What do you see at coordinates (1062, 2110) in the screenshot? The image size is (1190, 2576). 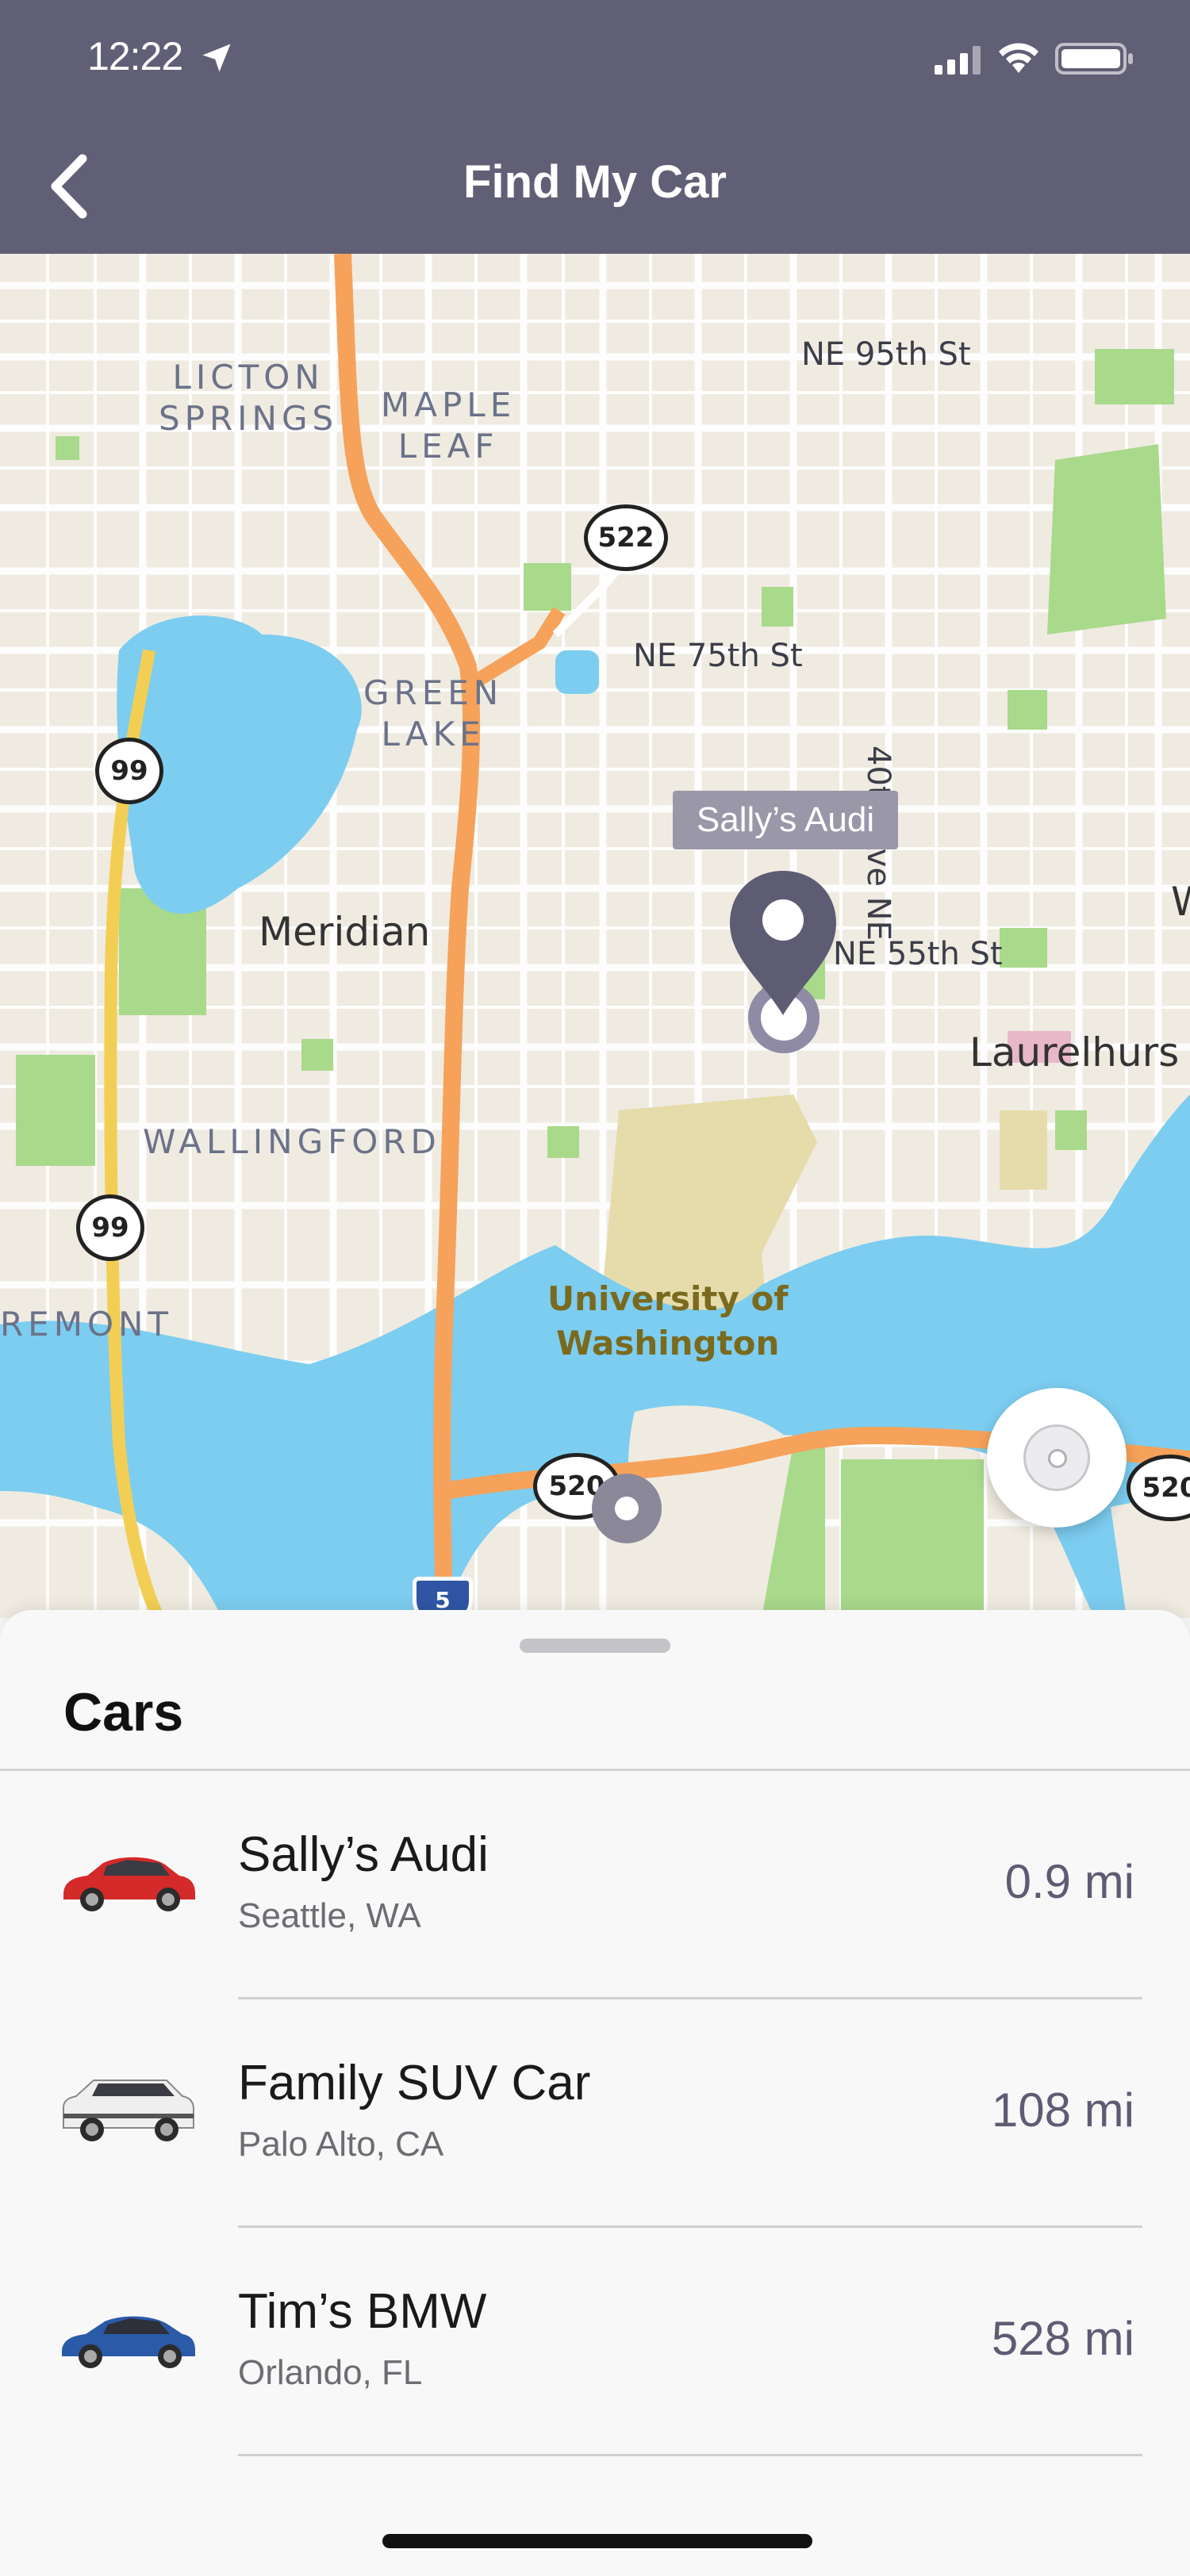 I see `car-distance: 108 mi` at bounding box center [1062, 2110].